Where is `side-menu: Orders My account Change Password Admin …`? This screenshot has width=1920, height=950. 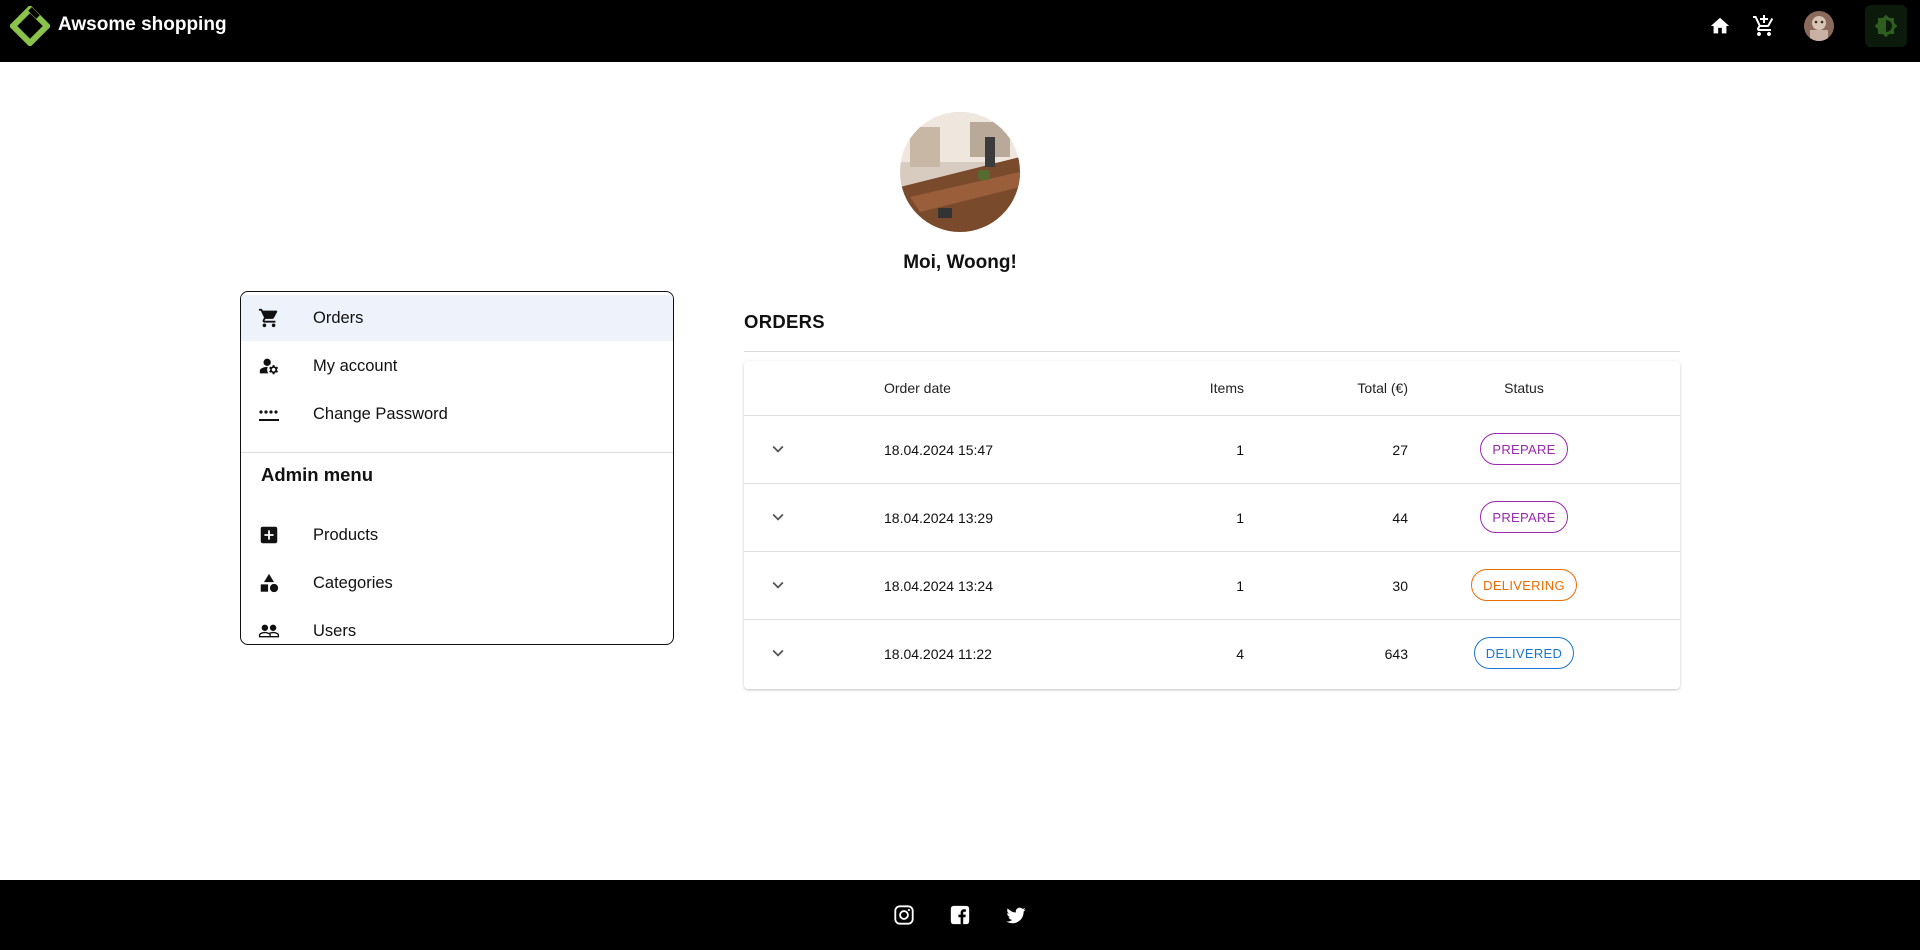 side-menu: Orders My account Change Password Admin … is located at coordinates (457, 468).